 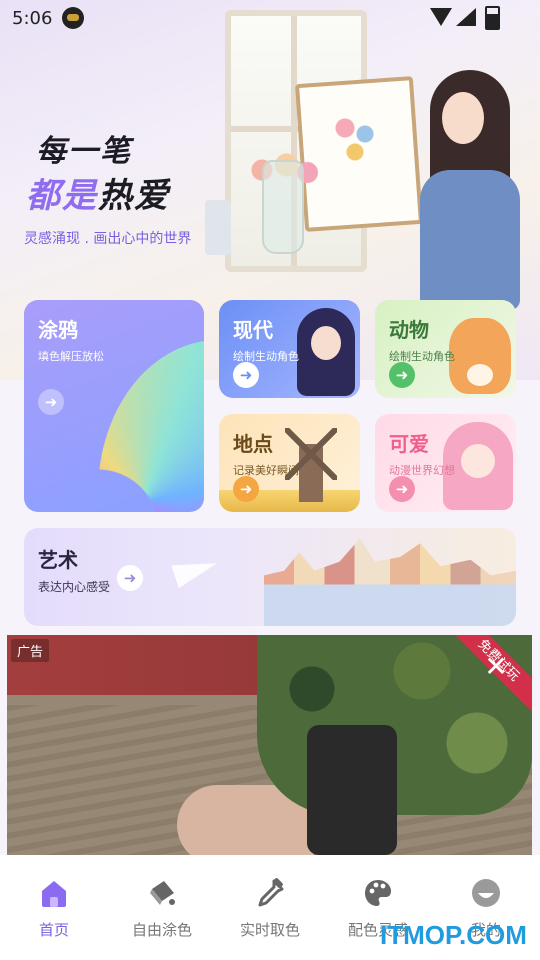 I want to click on card-title: 可爱, so click(x=409, y=444).